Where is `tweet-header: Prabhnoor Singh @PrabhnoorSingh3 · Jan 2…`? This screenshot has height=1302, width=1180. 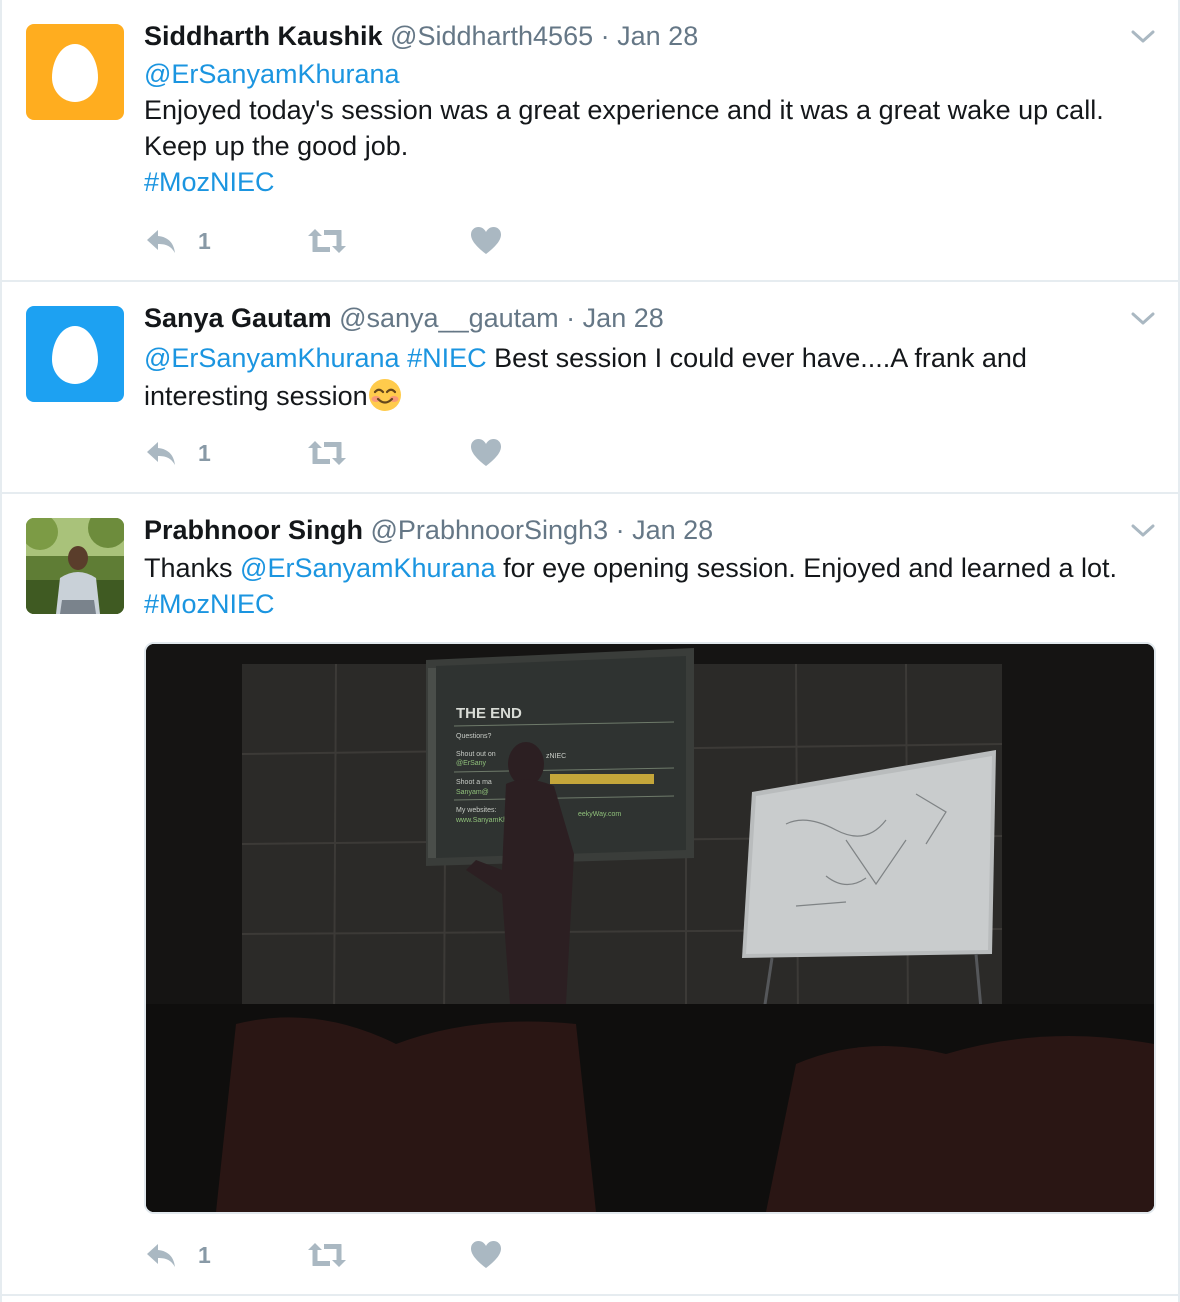 tweet-header: Prabhnoor Singh @PrabhnoorSingh3 · Jan 2… is located at coordinates (428, 530).